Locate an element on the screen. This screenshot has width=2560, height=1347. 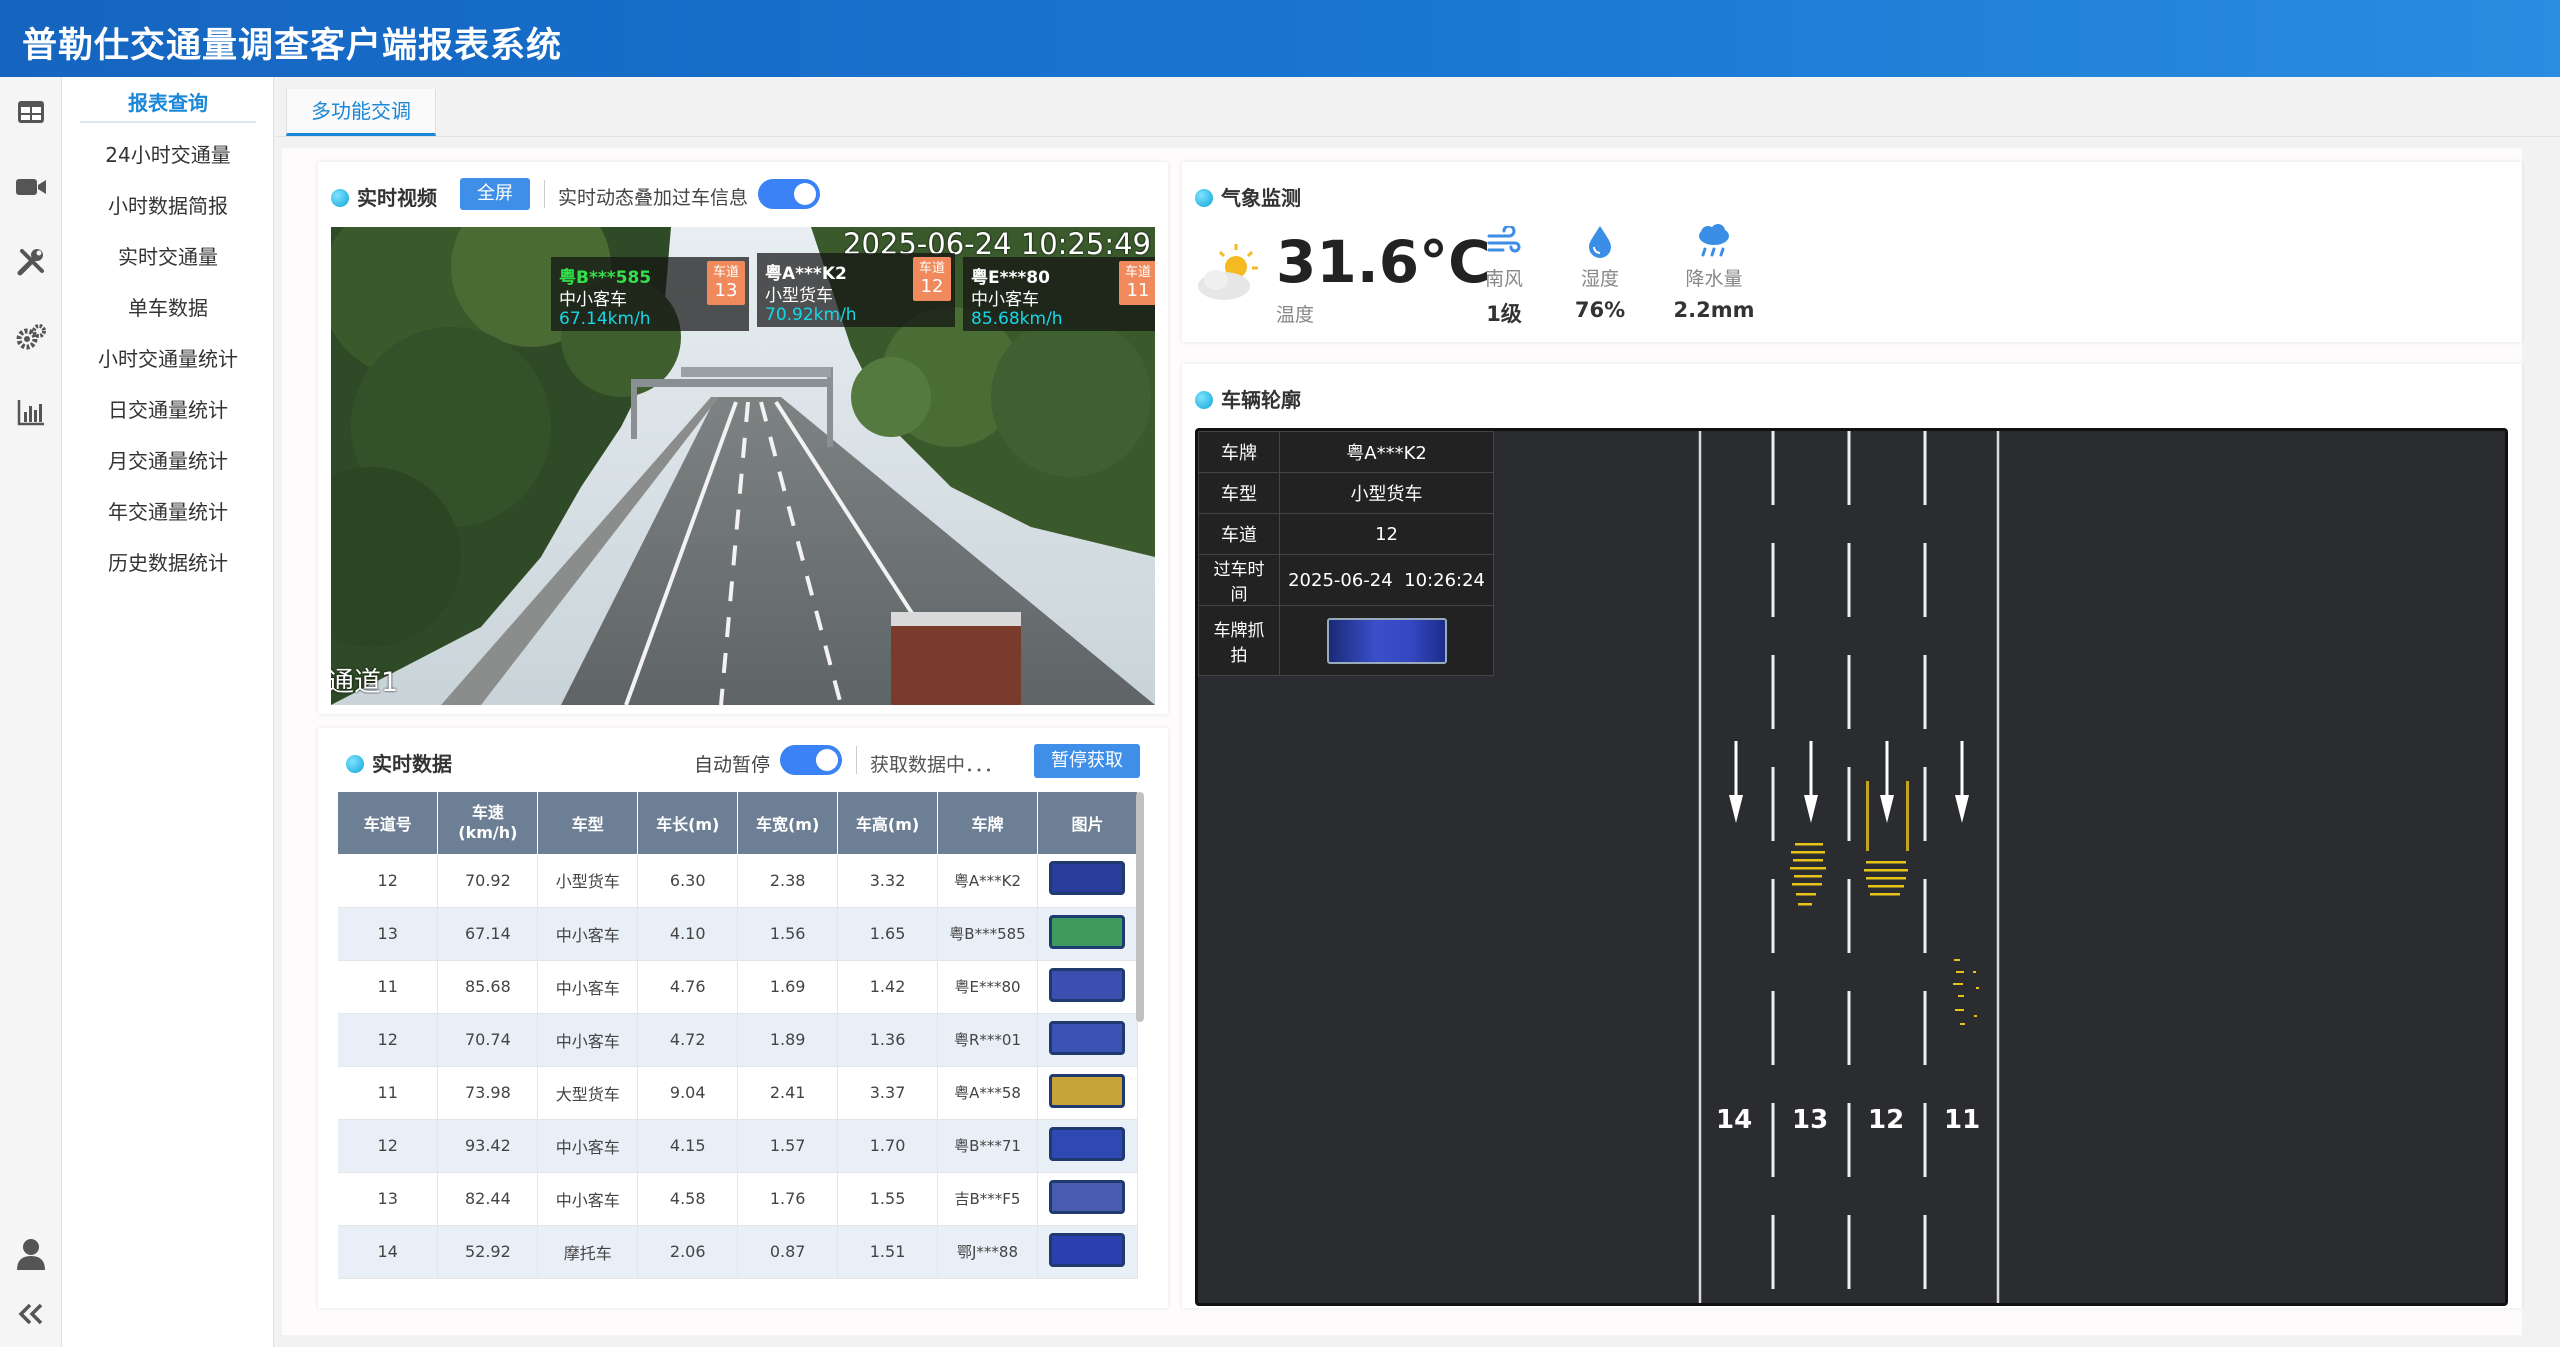
data-title-text: 实时数据 is located at coordinates (412, 764).